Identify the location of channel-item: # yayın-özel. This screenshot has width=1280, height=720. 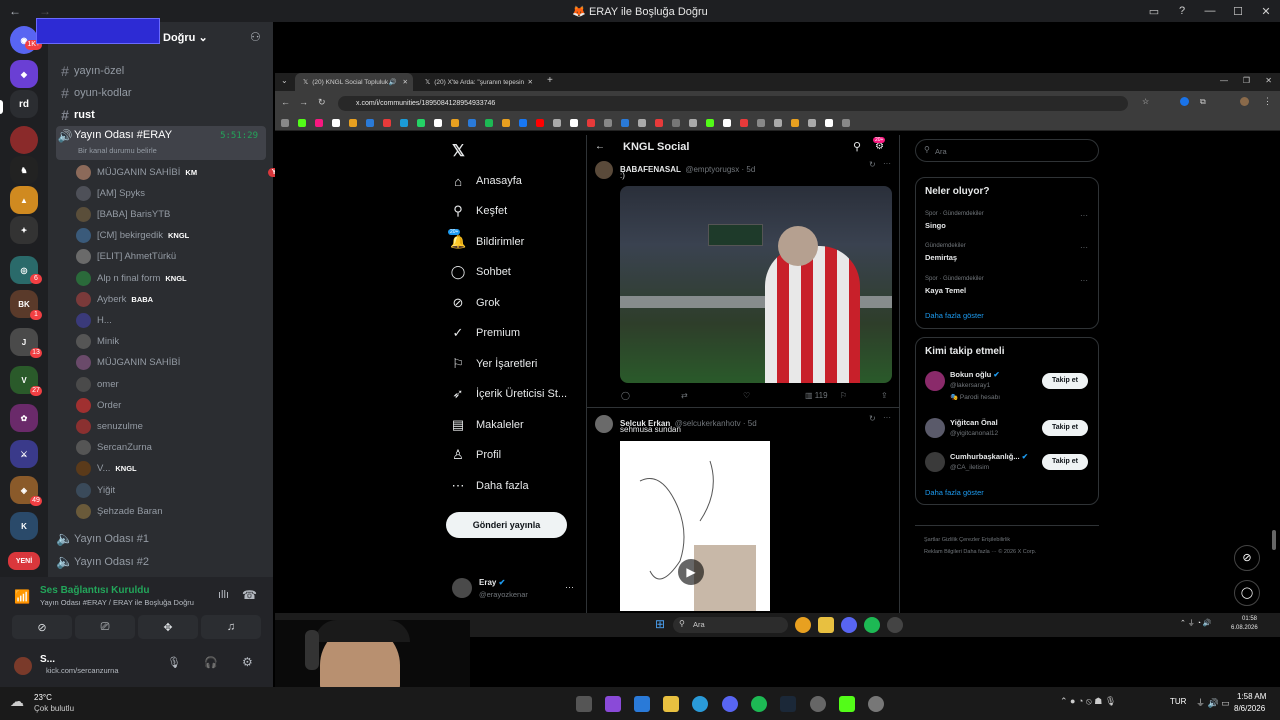
(161, 70).